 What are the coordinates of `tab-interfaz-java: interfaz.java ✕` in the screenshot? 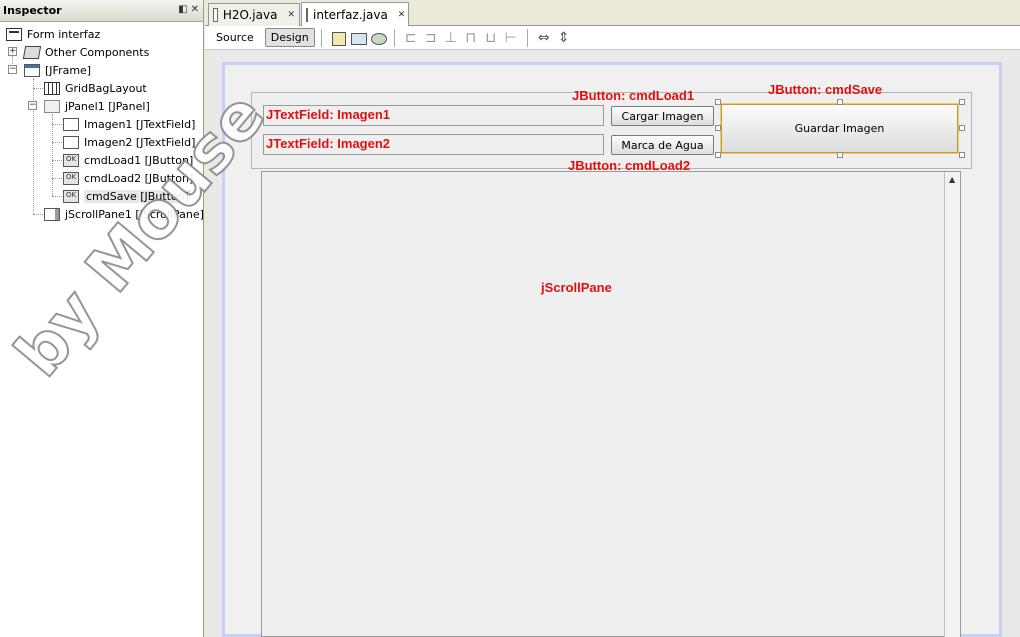 It's located at (355, 14).